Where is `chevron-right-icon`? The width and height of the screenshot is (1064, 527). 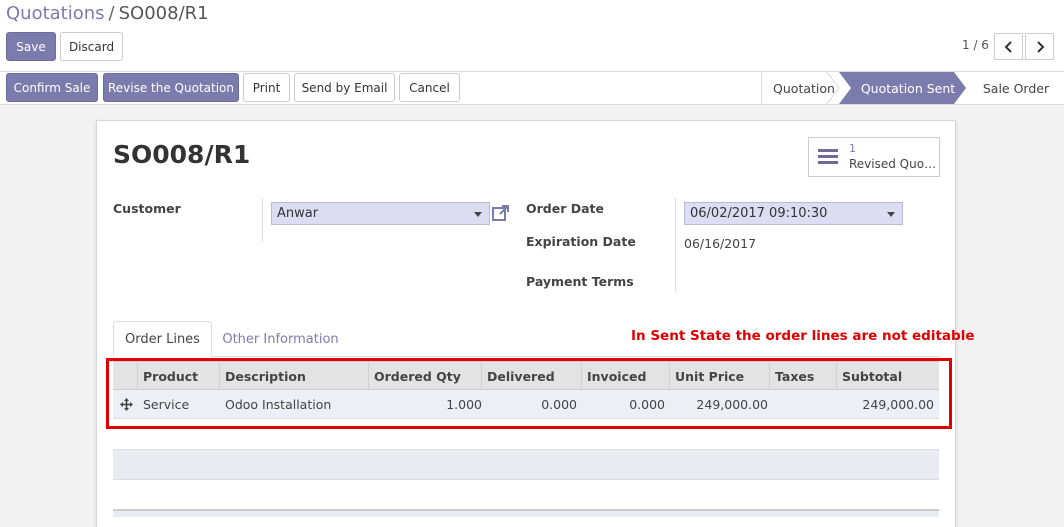
chevron-right-icon is located at coordinates (1040, 46).